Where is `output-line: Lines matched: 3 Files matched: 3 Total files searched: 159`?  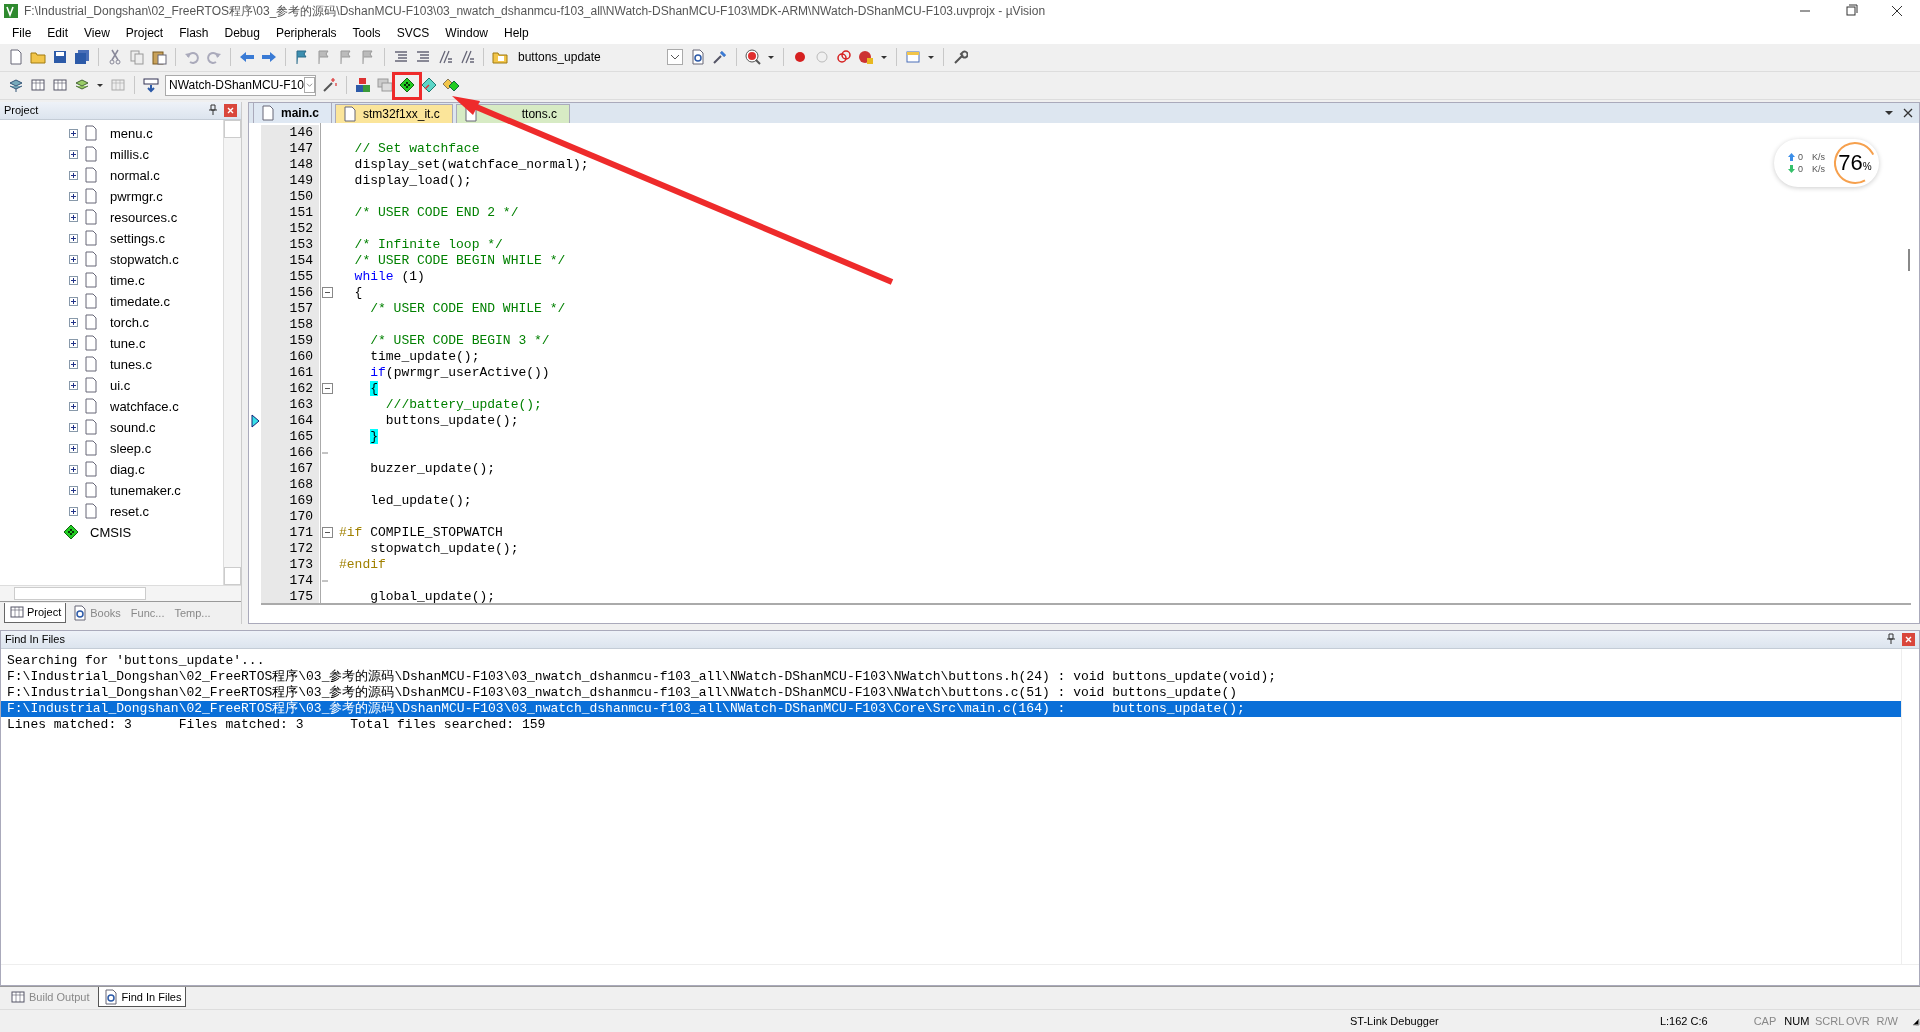 output-line: Lines matched: 3 Files matched: 3 Total files searched: 159 is located at coordinates (951, 724).